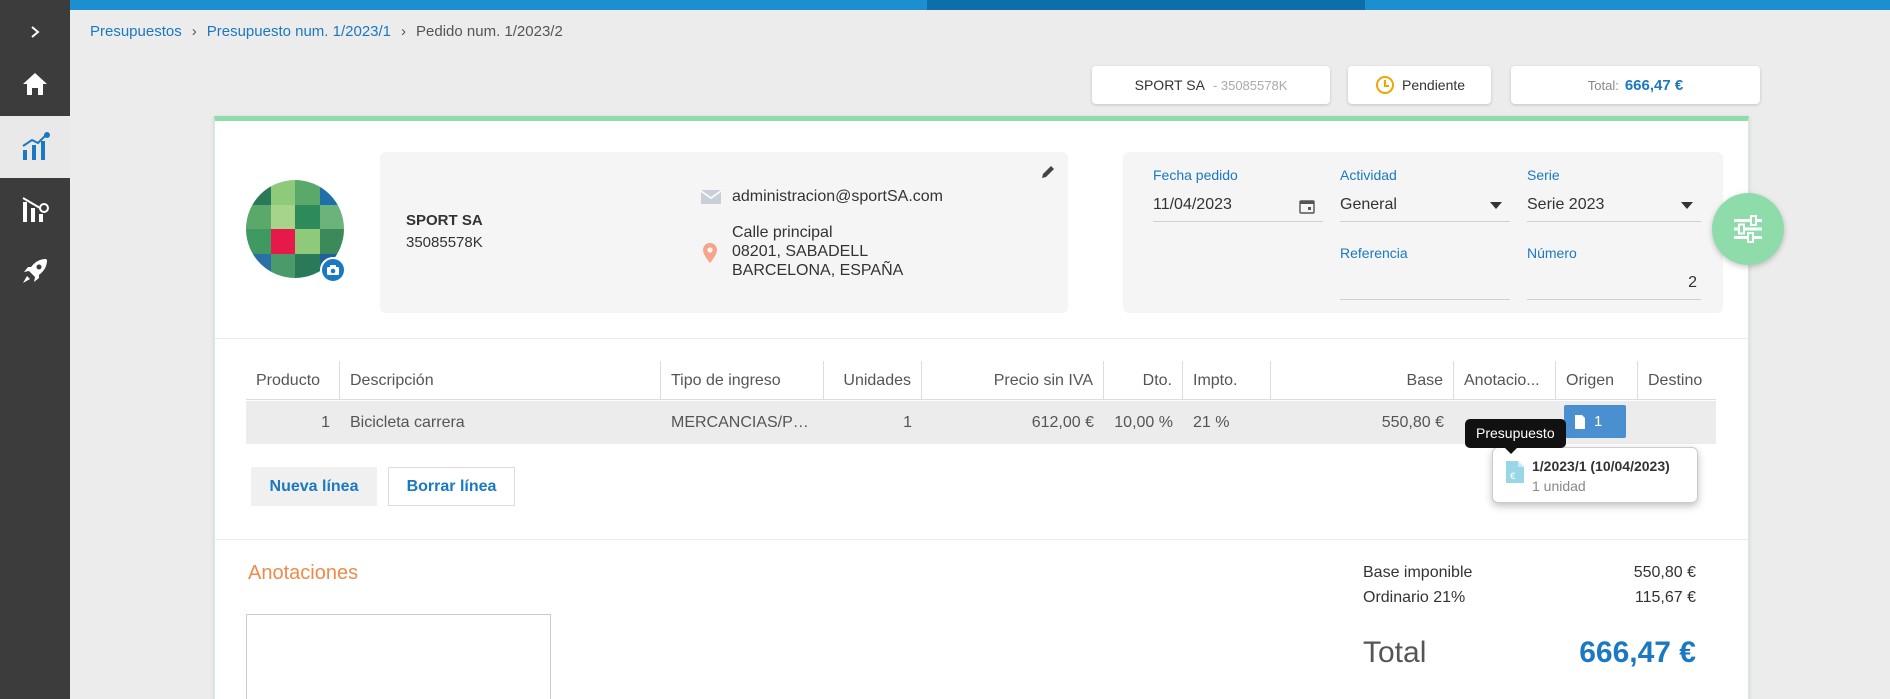 The width and height of the screenshot is (1890, 699). What do you see at coordinates (1664, 572) in the screenshot?
I see `base-value: 550,80 €` at bounding box center [1664, 572].